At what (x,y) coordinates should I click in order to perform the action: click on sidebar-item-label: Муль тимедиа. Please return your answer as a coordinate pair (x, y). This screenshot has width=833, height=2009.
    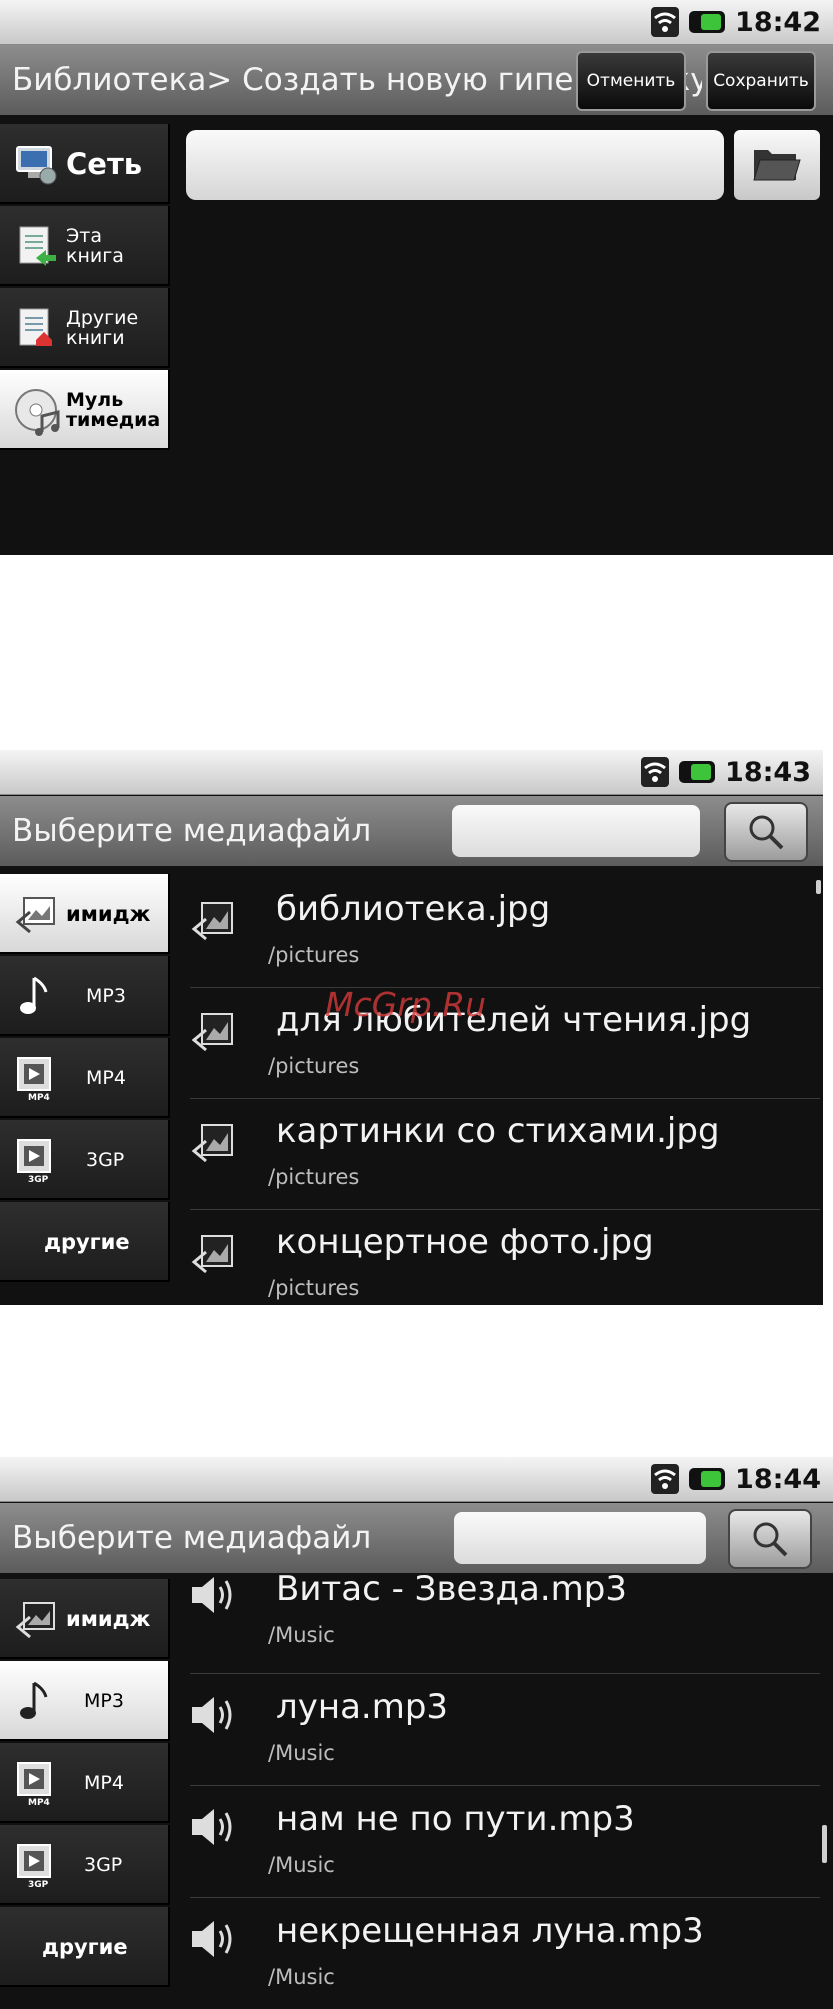
    Looking at the image, I should click on (113, 410).